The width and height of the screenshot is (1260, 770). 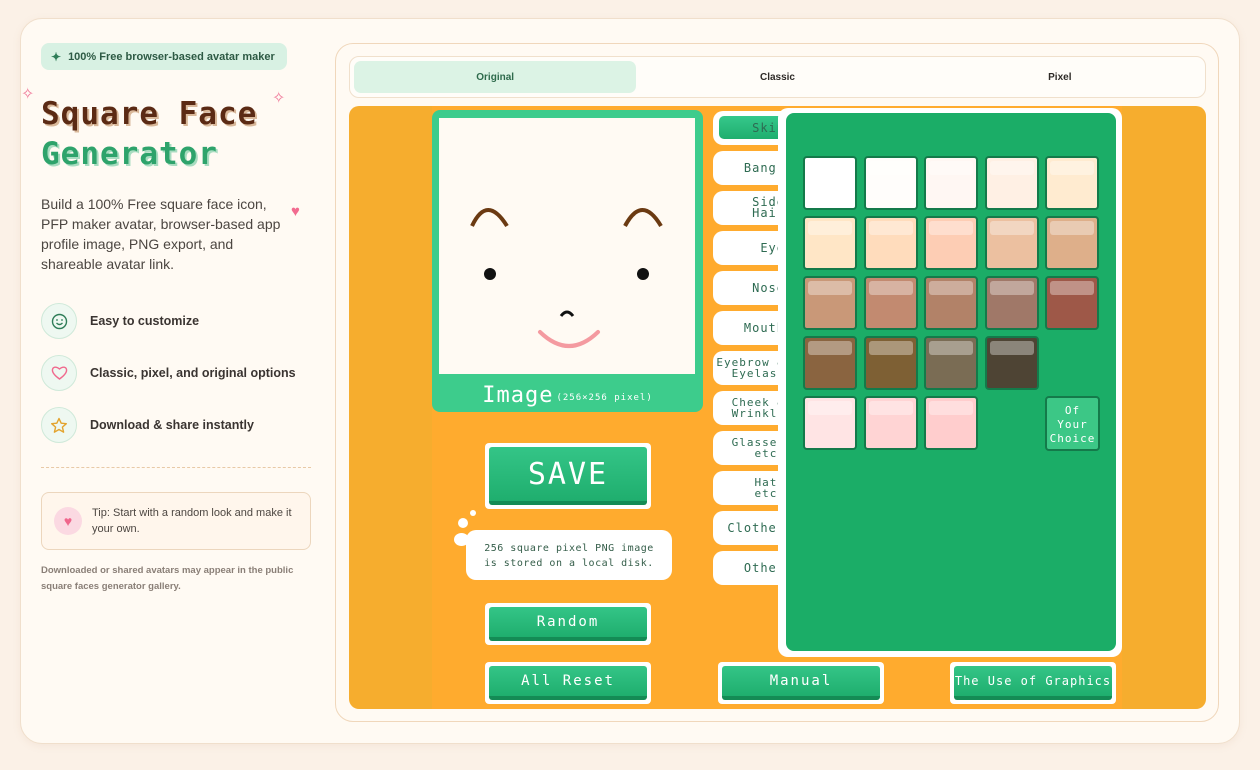 I want to click on star-icon, so click(x=59, y=425).